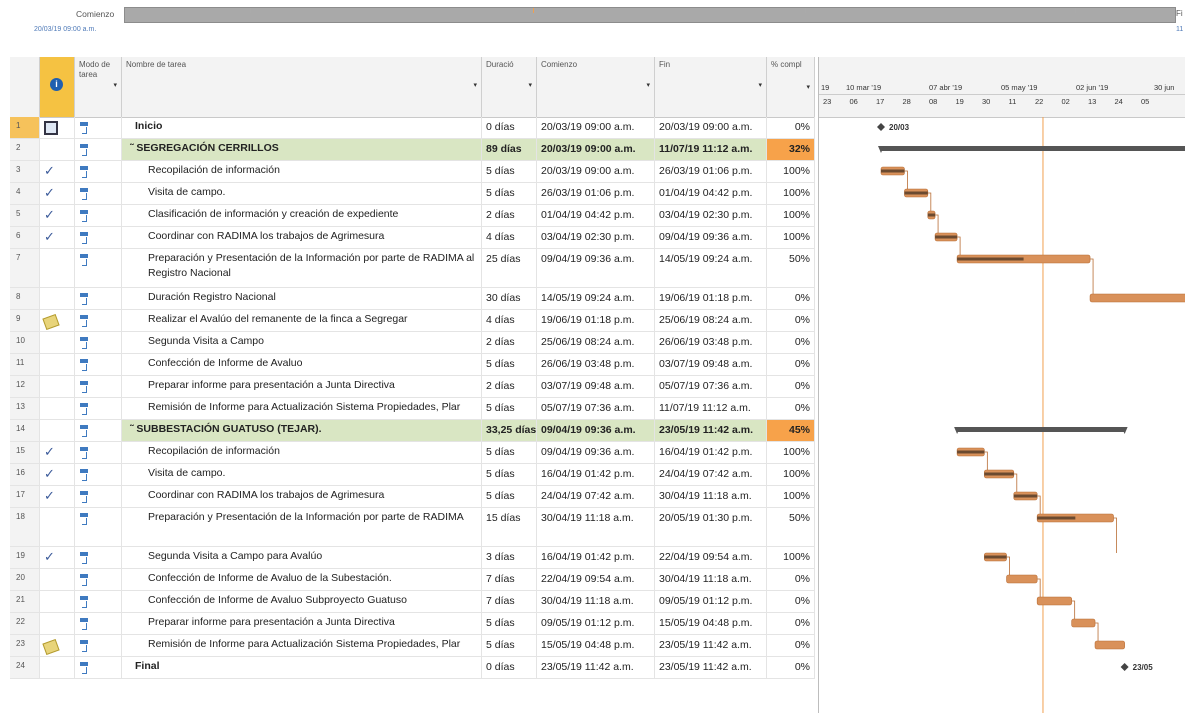  I want to click on milestone-label: 23/05, so click(1143, 667).